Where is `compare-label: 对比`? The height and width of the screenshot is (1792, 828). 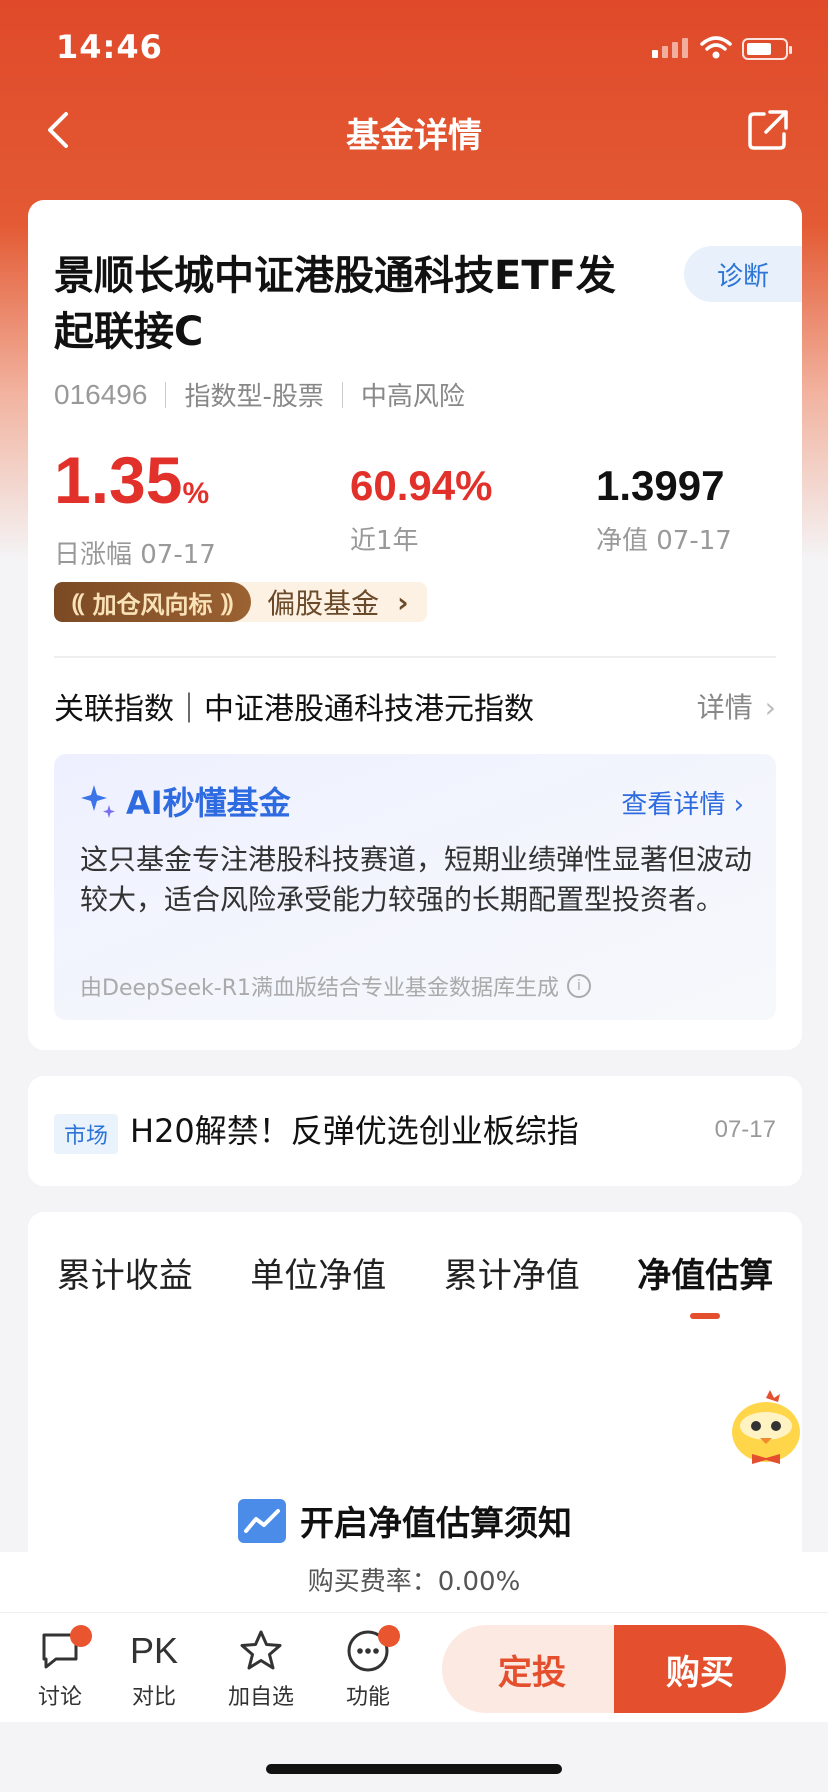 compare-label: 对比 is located at coordinates (153, 1697).